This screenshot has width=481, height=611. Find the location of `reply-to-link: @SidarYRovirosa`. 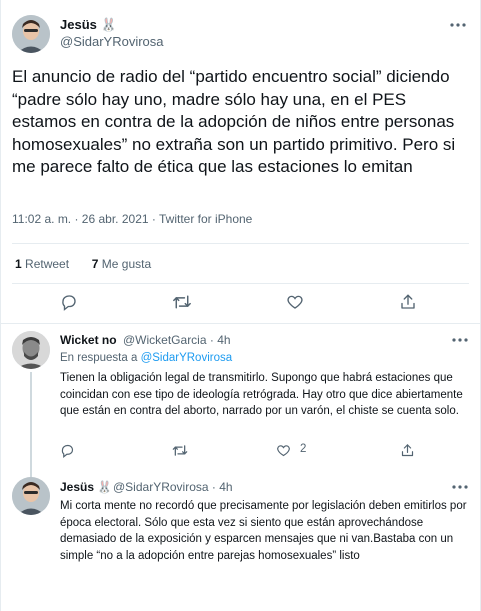

reply-to-link: @SidarYRovirosa is located at coordinates (187, 358).